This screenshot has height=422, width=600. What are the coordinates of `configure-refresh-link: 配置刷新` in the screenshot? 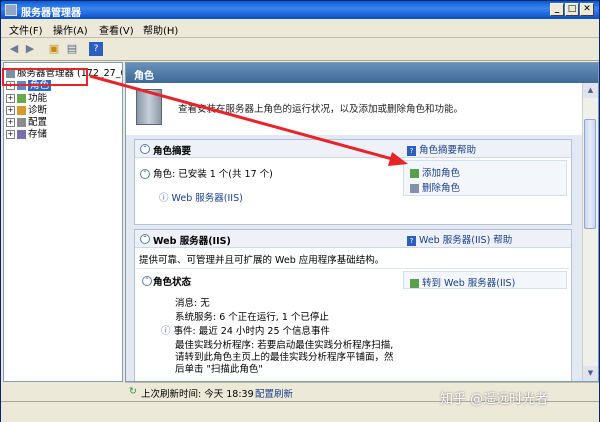 It's located at (274, 393).